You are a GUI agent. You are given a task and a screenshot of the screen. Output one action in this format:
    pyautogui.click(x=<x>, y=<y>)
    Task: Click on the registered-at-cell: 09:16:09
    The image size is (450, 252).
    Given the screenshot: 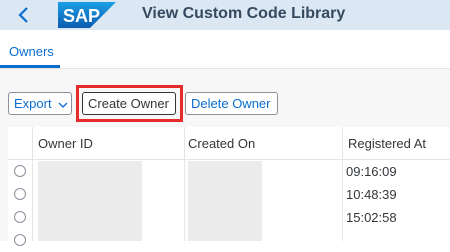 What is the action you would take?
    pyautogui.click(x=371, y=171)
    